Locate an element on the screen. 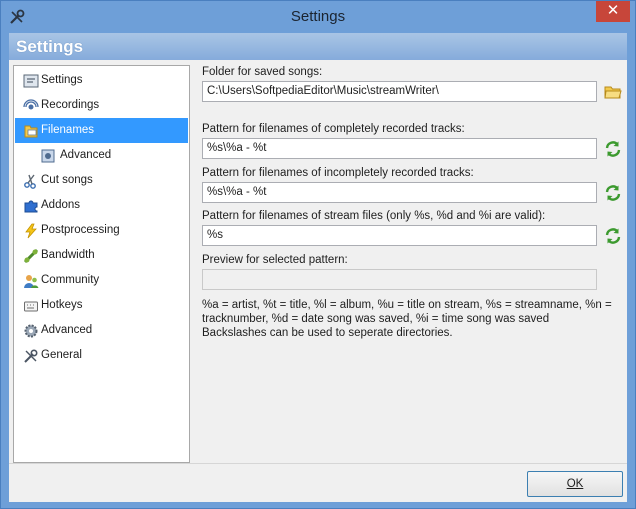 The width and height of the screenshot is (636, 509). nav-item-recordings: Recordings is located at coordinates (101, 105).